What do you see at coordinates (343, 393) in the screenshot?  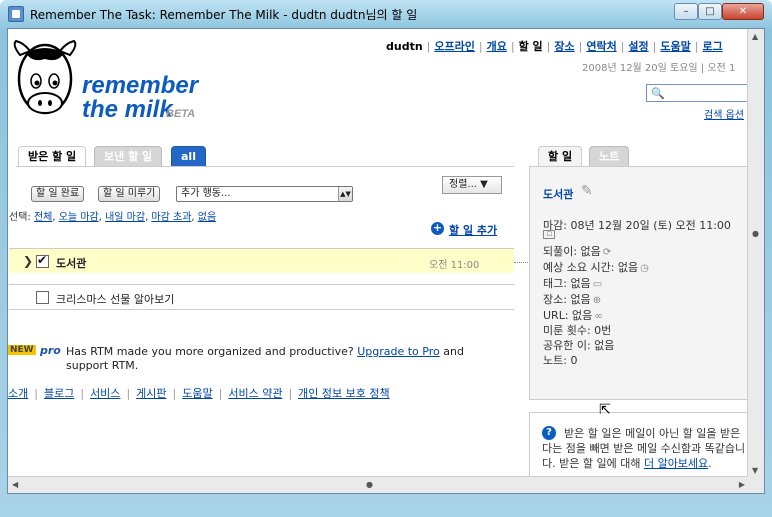 I see `footer-link-6: 개인 정보 보호 정책` at bounding box center [343, 393].